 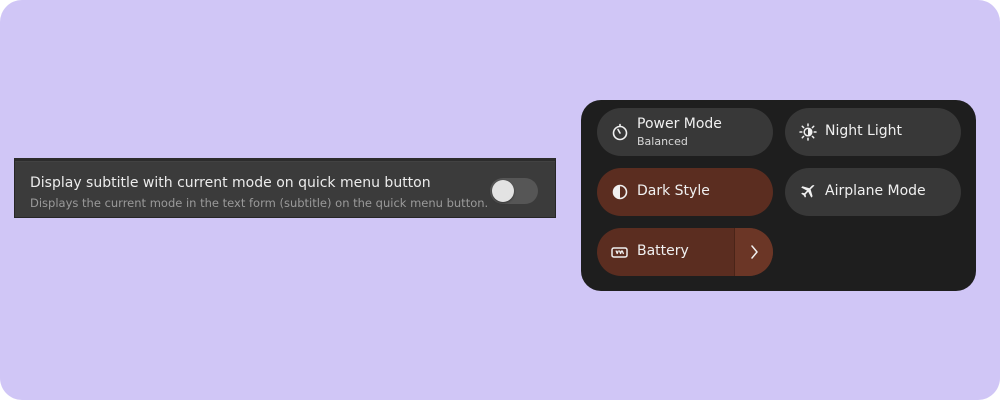 I want to click on dark-style-label: Dark Style, so click(x=673, y=191).